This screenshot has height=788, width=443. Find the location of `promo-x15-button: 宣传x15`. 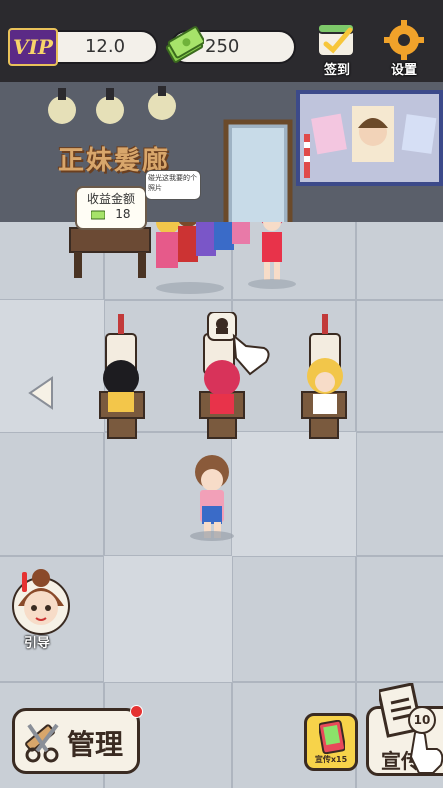

promo-x15-button: 宣传x15 is located at coordinates (331, 742).